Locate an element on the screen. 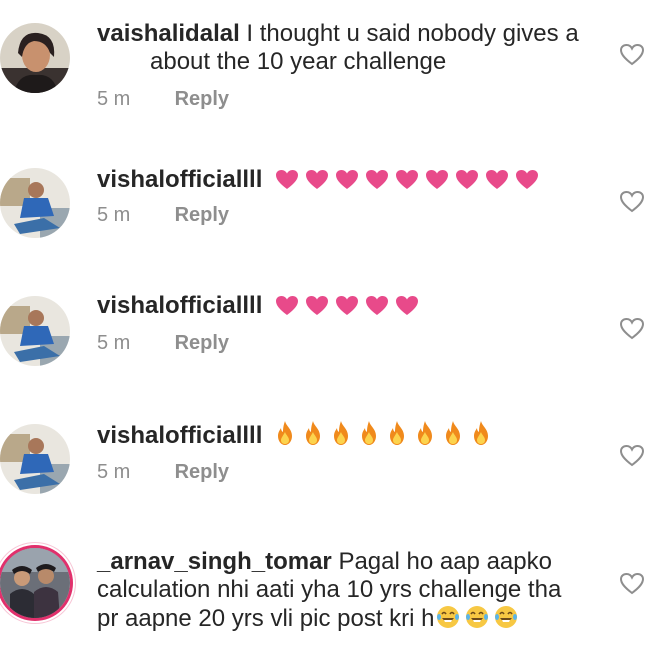 Image resolution: width=650 pixels, height=671 pixels. comment-body-line2: about the 10 year challenge is located at coordinates (298, 61).